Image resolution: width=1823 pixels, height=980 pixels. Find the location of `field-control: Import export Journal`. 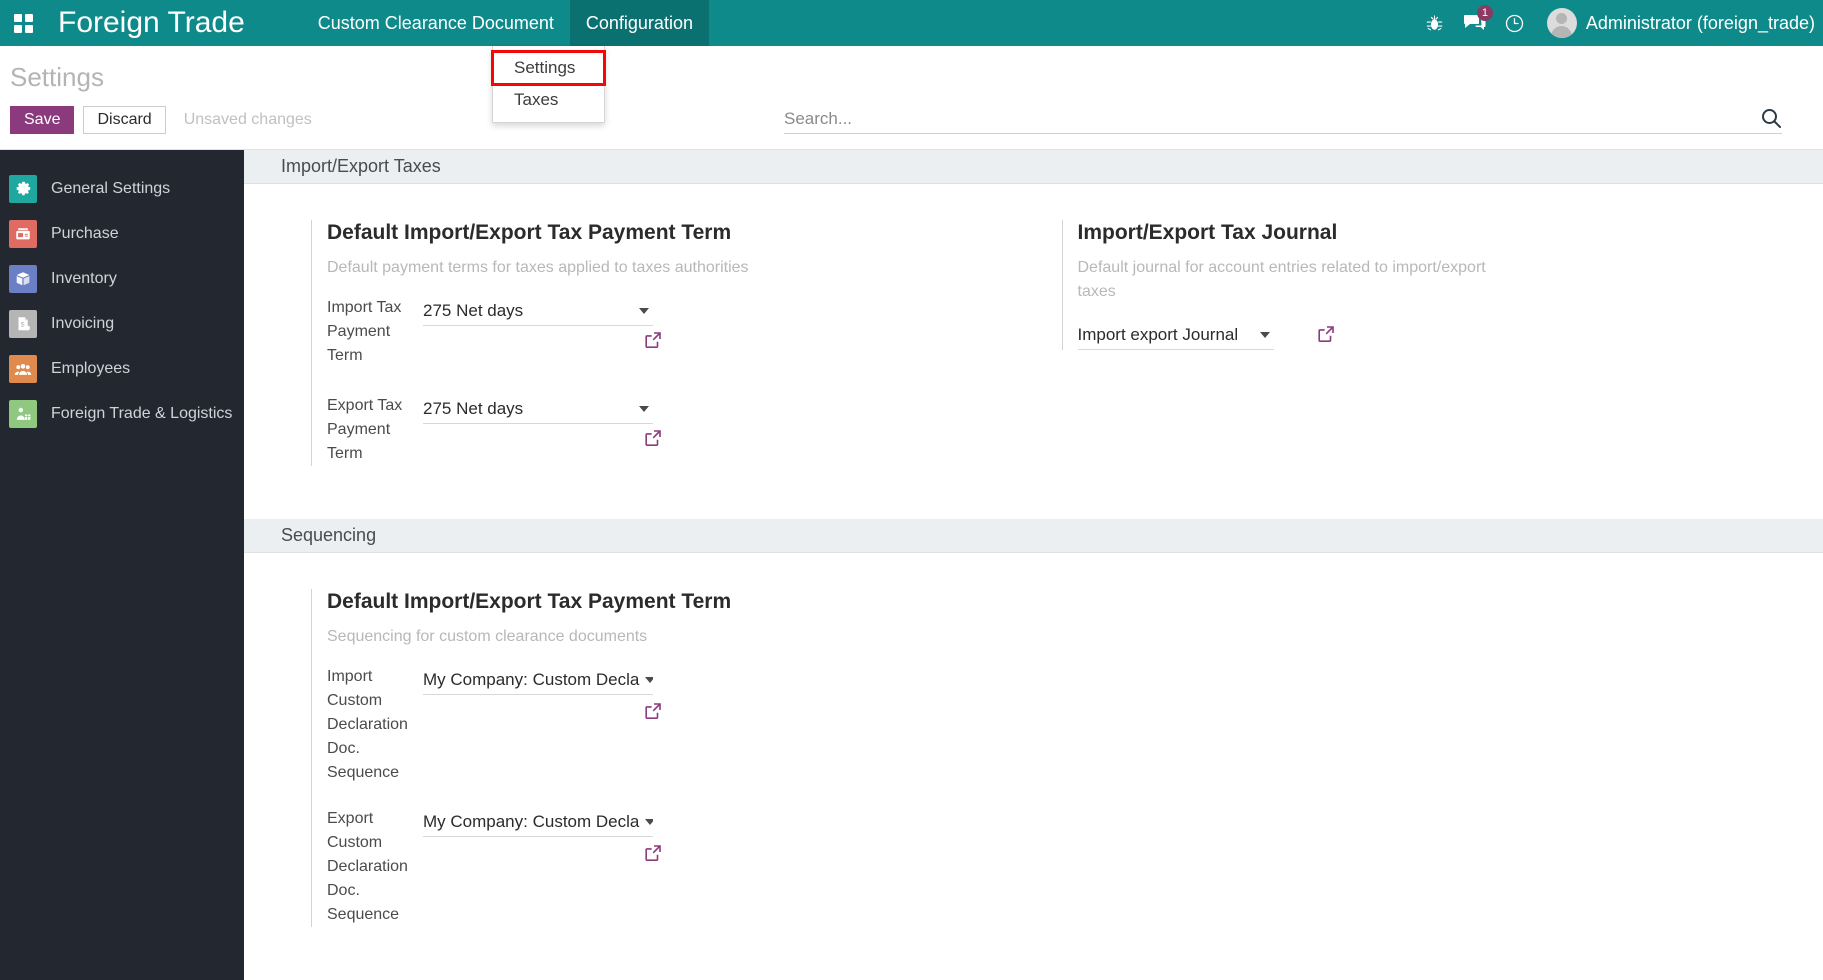

field-control: Import export Journal is located at coordinates (1205, 335).